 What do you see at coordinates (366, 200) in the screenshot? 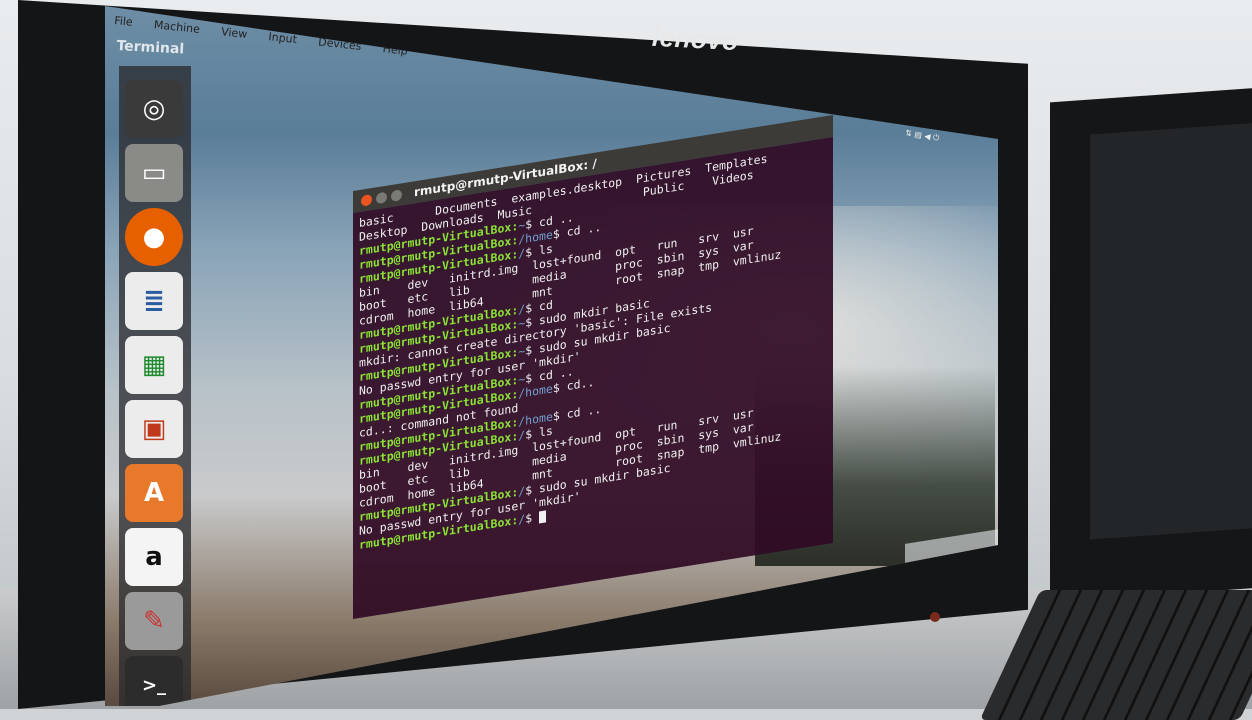
I see `close-icon` at bounding box center [366, 200].